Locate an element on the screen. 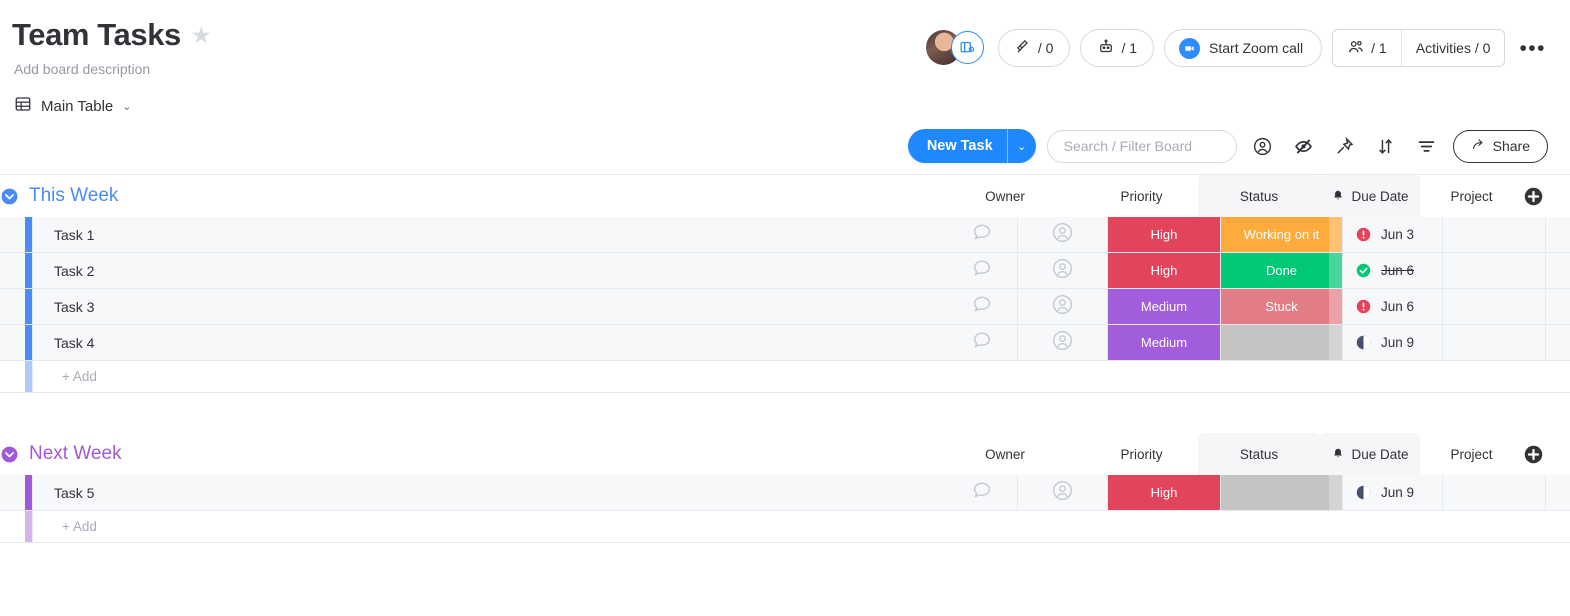 The height and width of the screenshot is (616, 1570). due-date-cell: Jun 3 is located at coordinates (1392, 235).